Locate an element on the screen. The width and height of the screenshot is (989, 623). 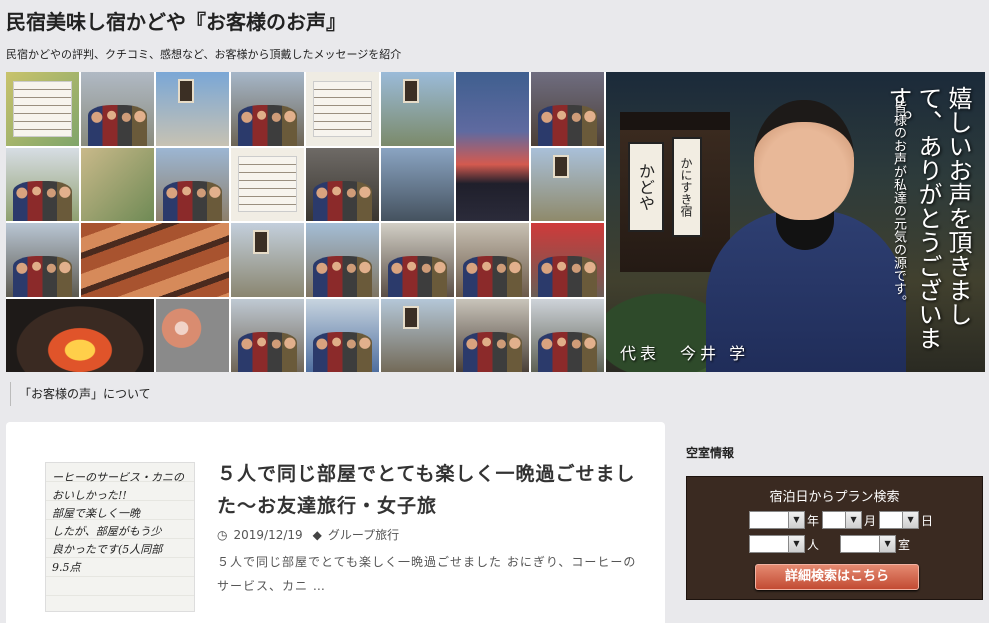
inn-sign-side: かにすき宿 is located at coordinates (687, 187).